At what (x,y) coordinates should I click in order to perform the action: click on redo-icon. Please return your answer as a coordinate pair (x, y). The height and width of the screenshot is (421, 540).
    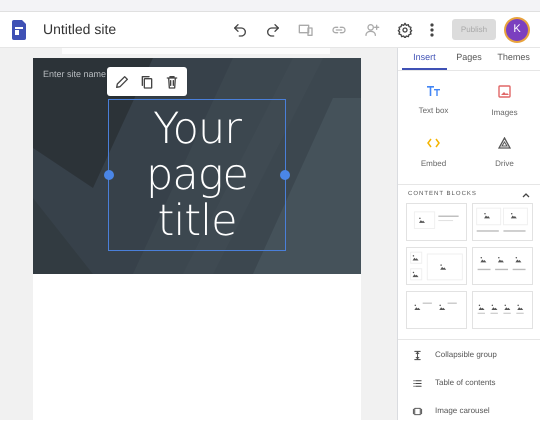
    Looking at the image, I should click on (273, 30).